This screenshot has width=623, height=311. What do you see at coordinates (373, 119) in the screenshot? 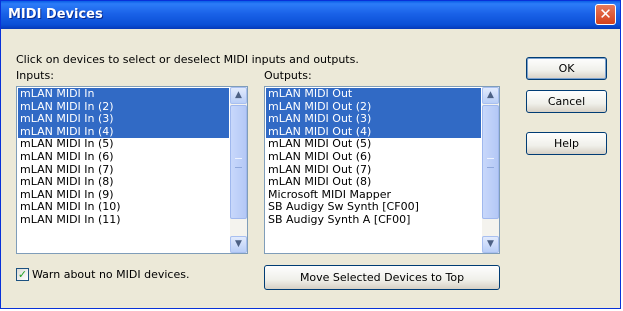
I see `output-device-item: mLAN MIDI Out (3)` at bounding box center [373, 119].